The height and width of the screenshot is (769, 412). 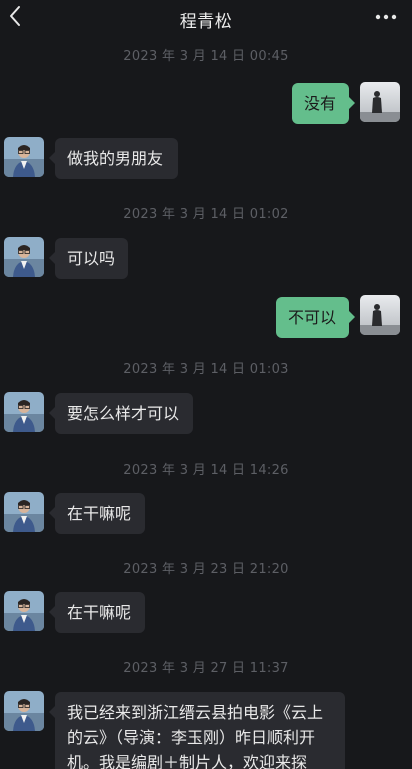 I want to click on contact-name: 程青松, so click(x=206, y=22).